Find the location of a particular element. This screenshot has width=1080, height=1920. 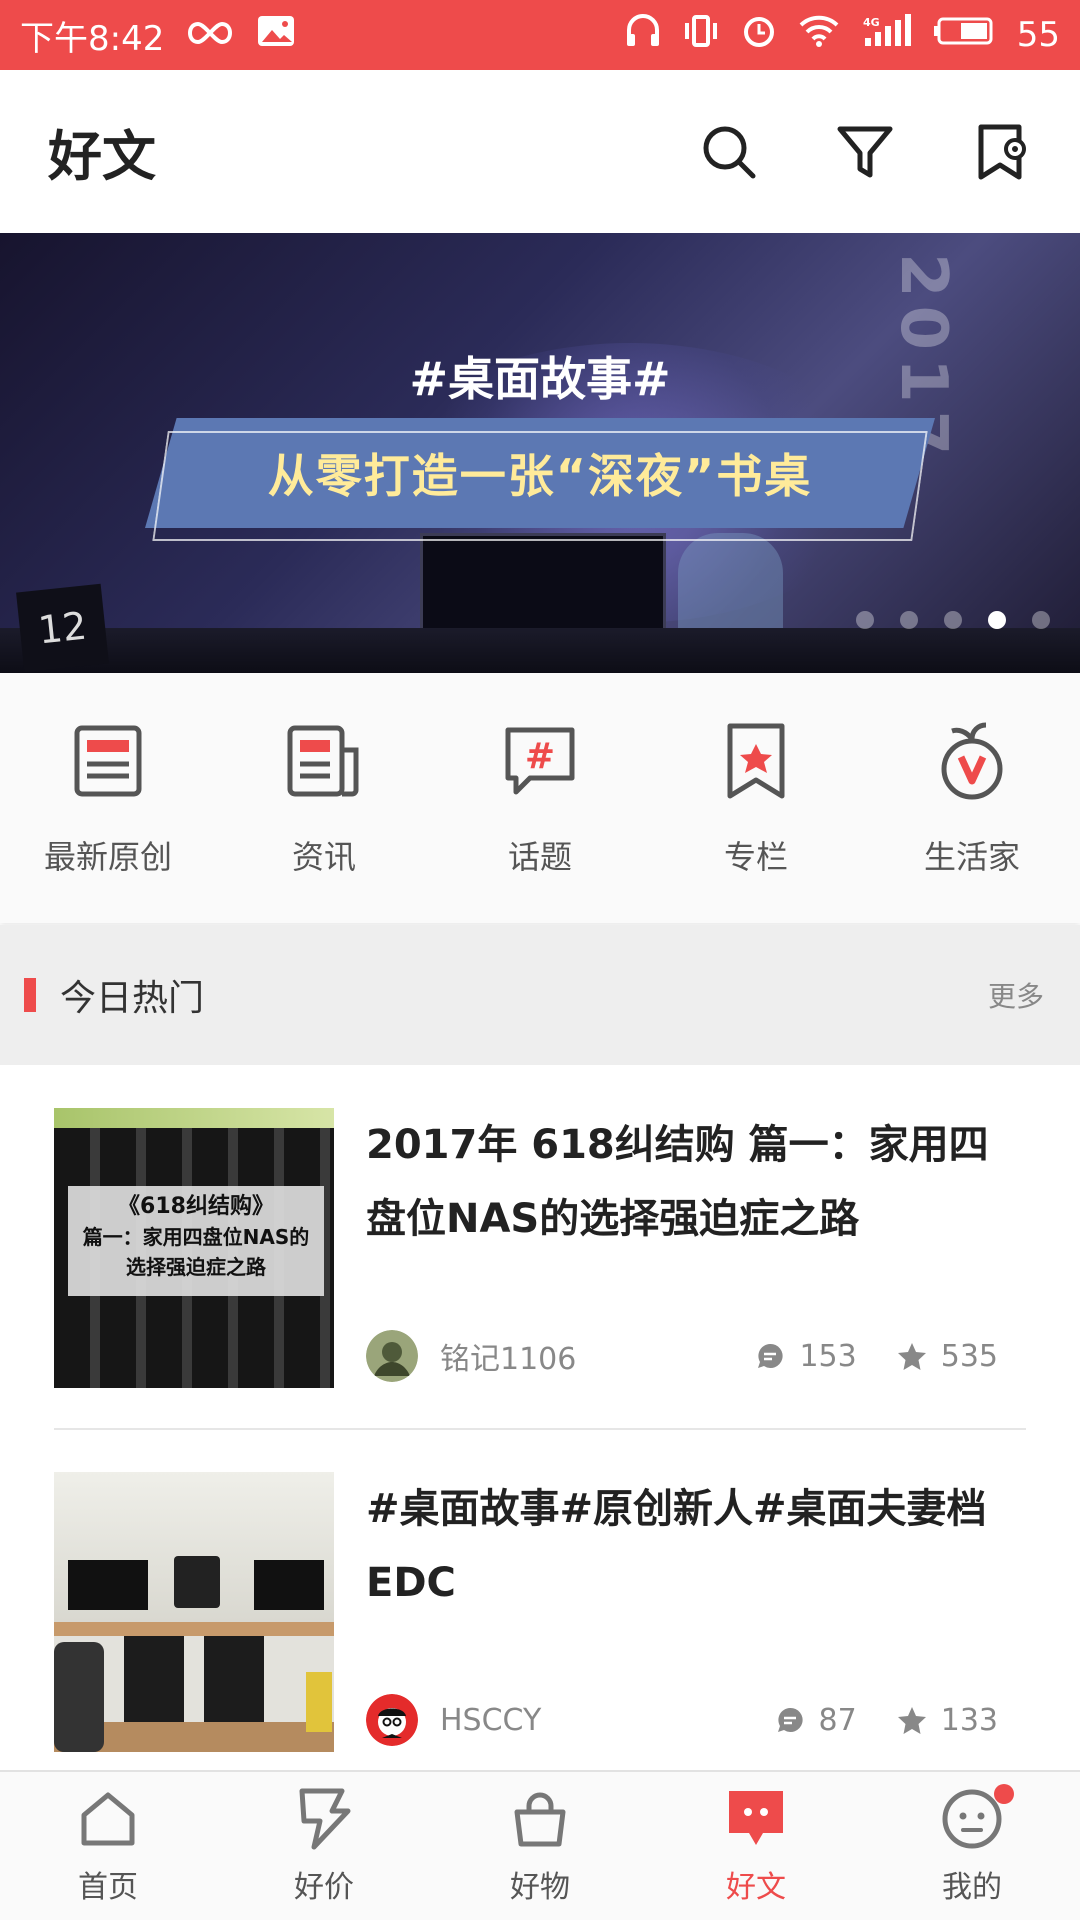

favorite-count: 535 is located at coordinates (947, 1356).